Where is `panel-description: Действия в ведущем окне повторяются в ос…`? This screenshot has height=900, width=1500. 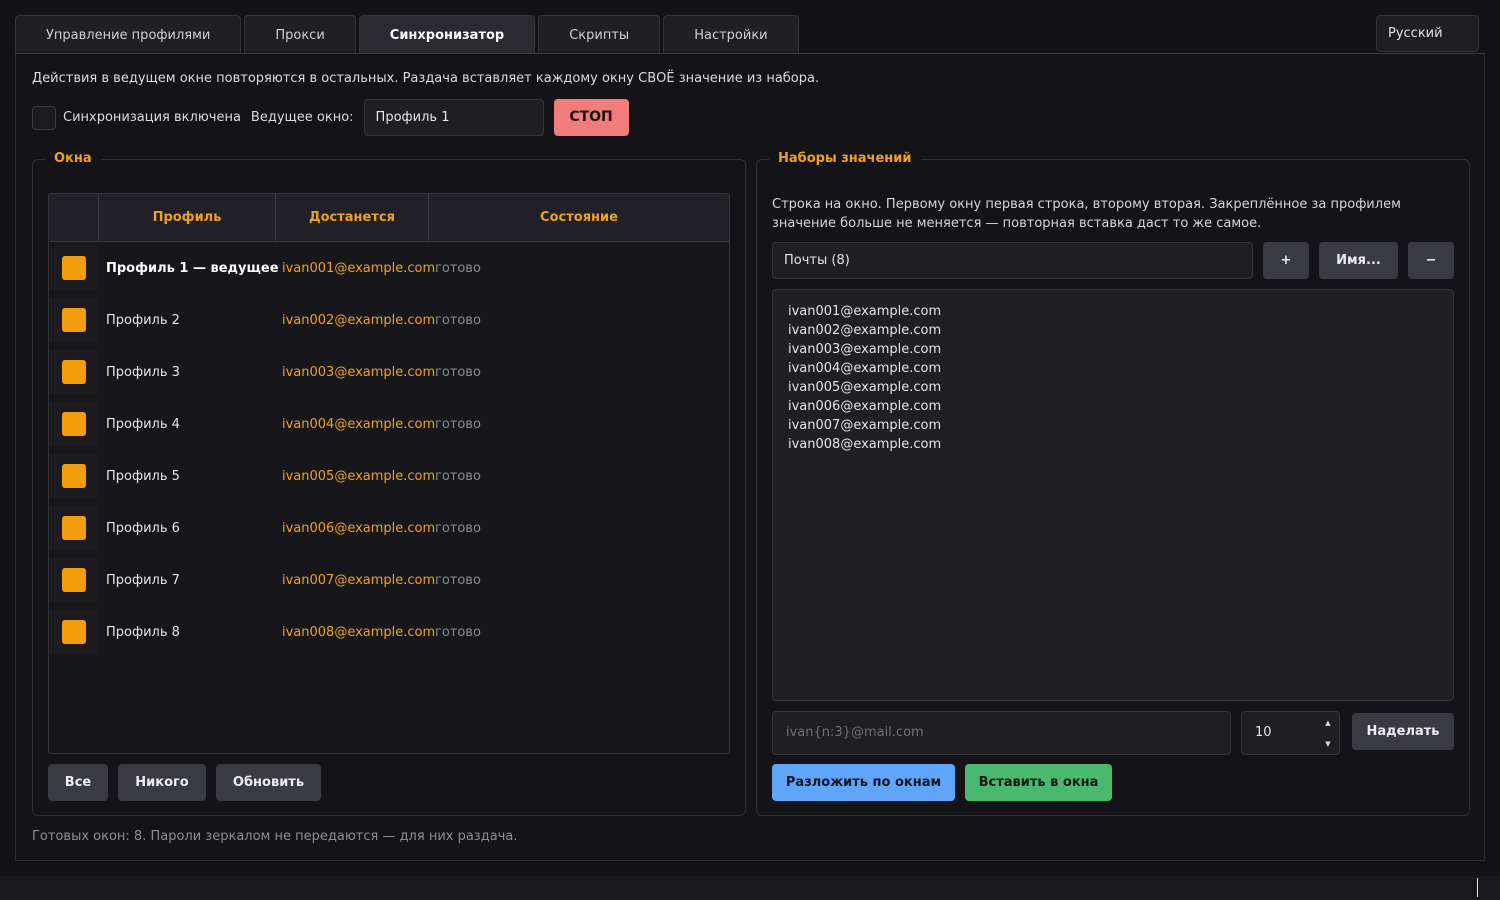 panel-description: Действия в ведущем окне повторяются в ос… is located at coordinates (426, 78).